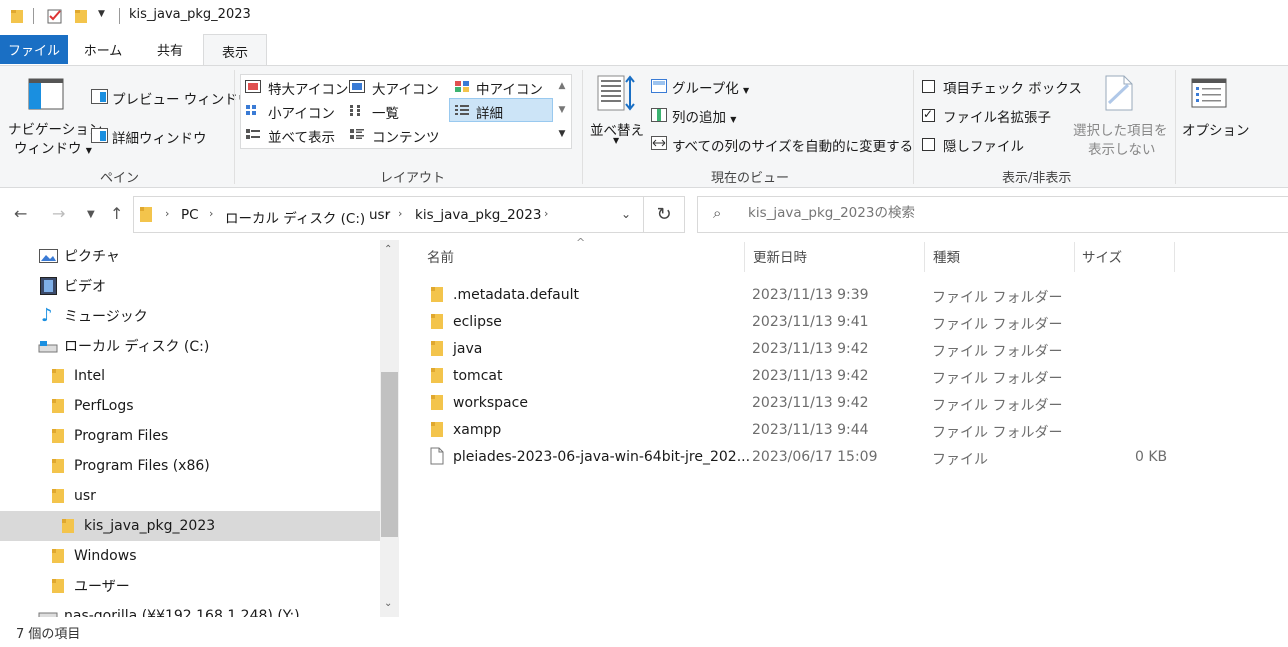  I want to click on file-extensions-checkbox, so click(928, 114).